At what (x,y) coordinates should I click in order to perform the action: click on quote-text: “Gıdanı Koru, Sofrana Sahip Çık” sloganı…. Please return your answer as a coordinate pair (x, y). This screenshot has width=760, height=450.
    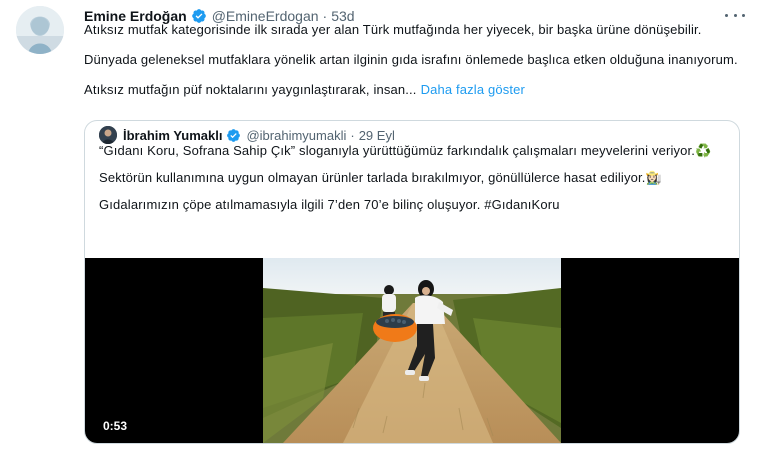
    Looking at the image, I should click on (409, 183).